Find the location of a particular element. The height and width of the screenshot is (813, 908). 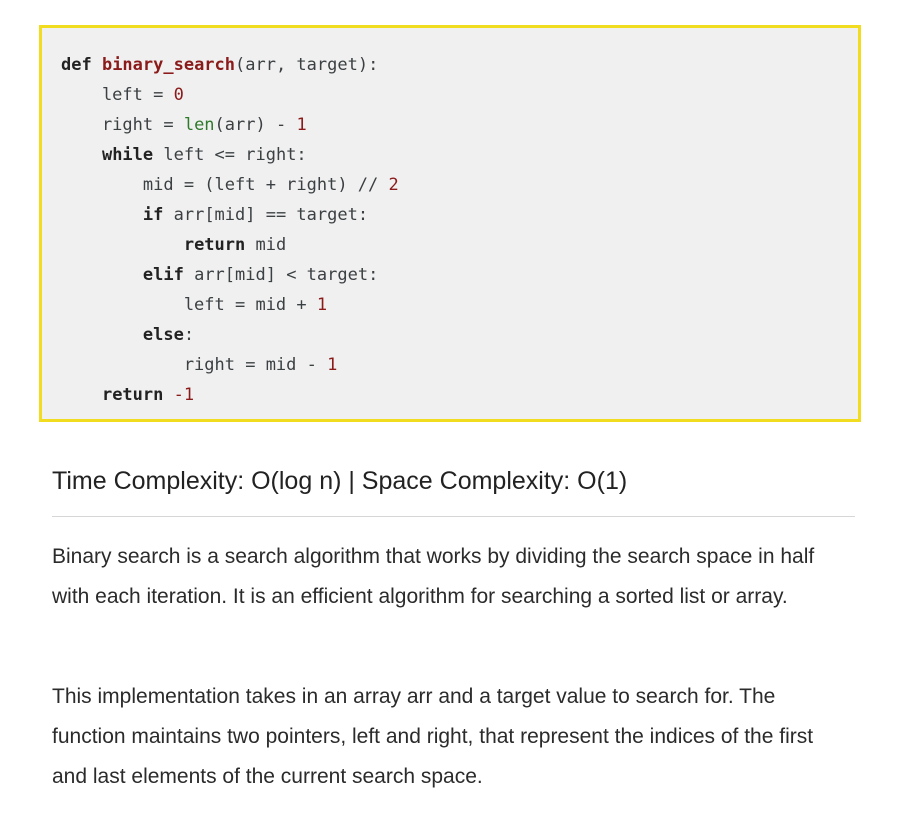

code-line: else: is located at coordinates (230, 335).